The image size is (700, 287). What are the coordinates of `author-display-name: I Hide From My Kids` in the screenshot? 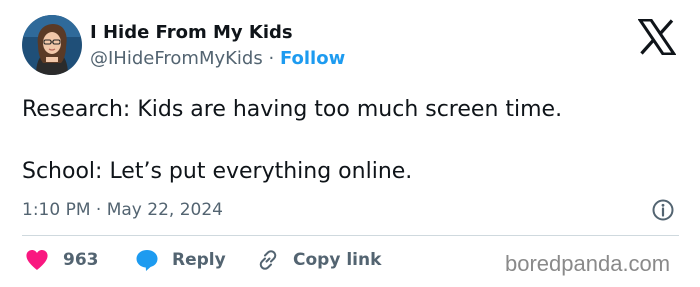 It's located at (191, 33).